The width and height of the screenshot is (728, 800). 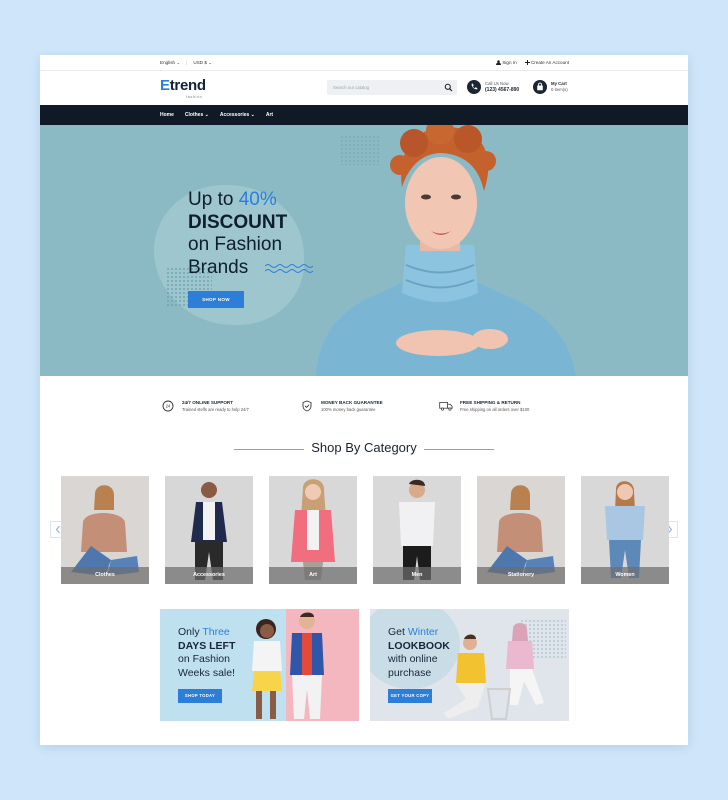 What do you see at coordinates (423, 632) in the screenshot?
I see `promo-winter: Winter` at bounding box center [423, 632].